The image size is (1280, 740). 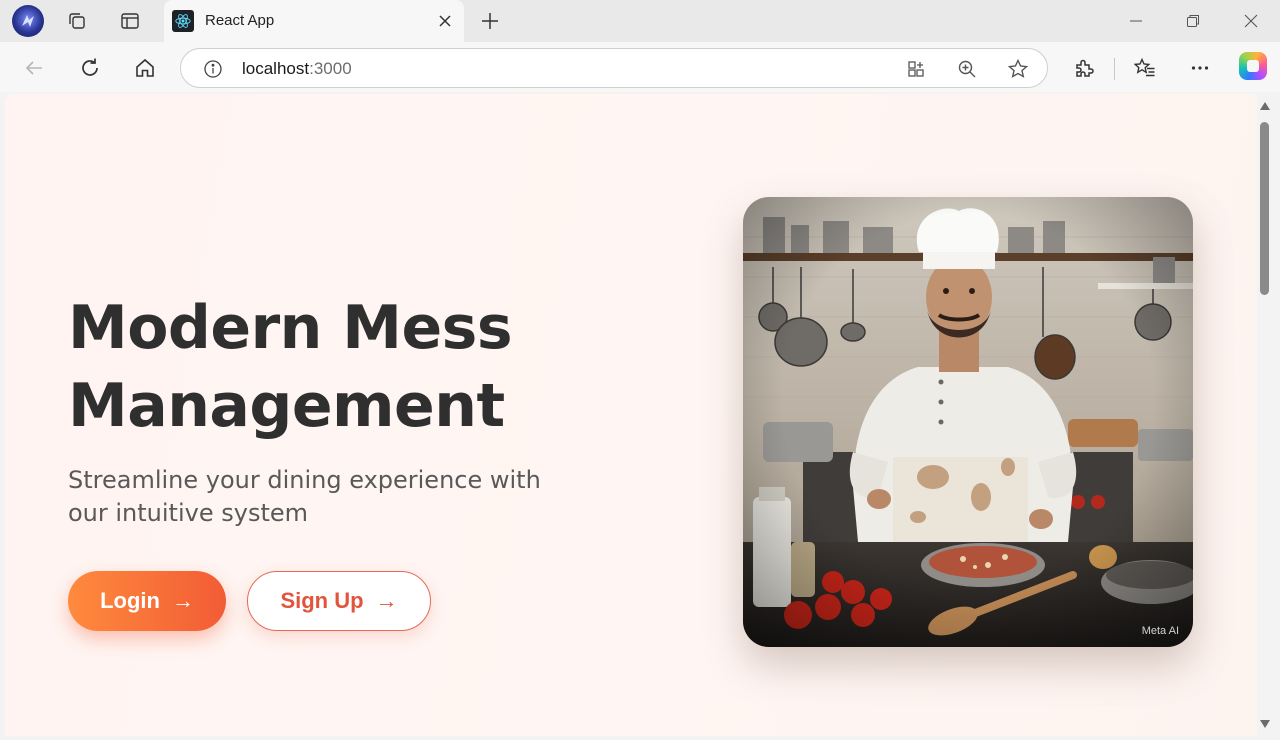 What do you see at coordinates (213, 69) in the screenshot?
I see `info-icon` at bounding box center [213, 69].